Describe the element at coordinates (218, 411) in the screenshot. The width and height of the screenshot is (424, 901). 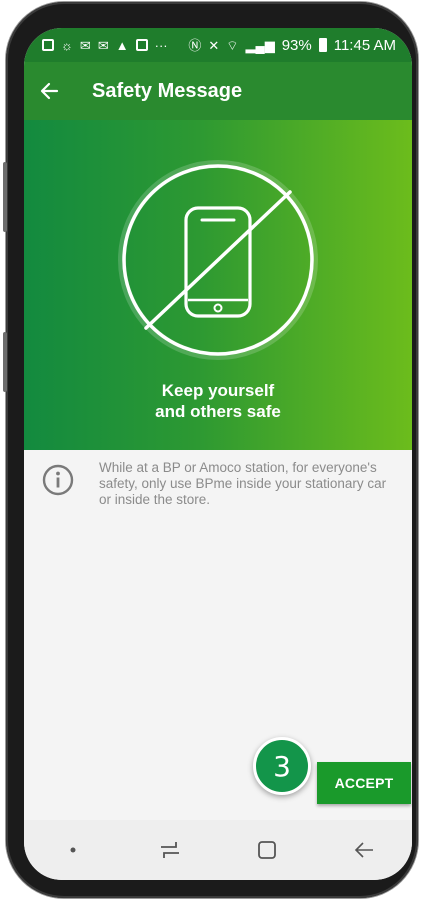
I see `hero-line-2: and others safe` at that location.